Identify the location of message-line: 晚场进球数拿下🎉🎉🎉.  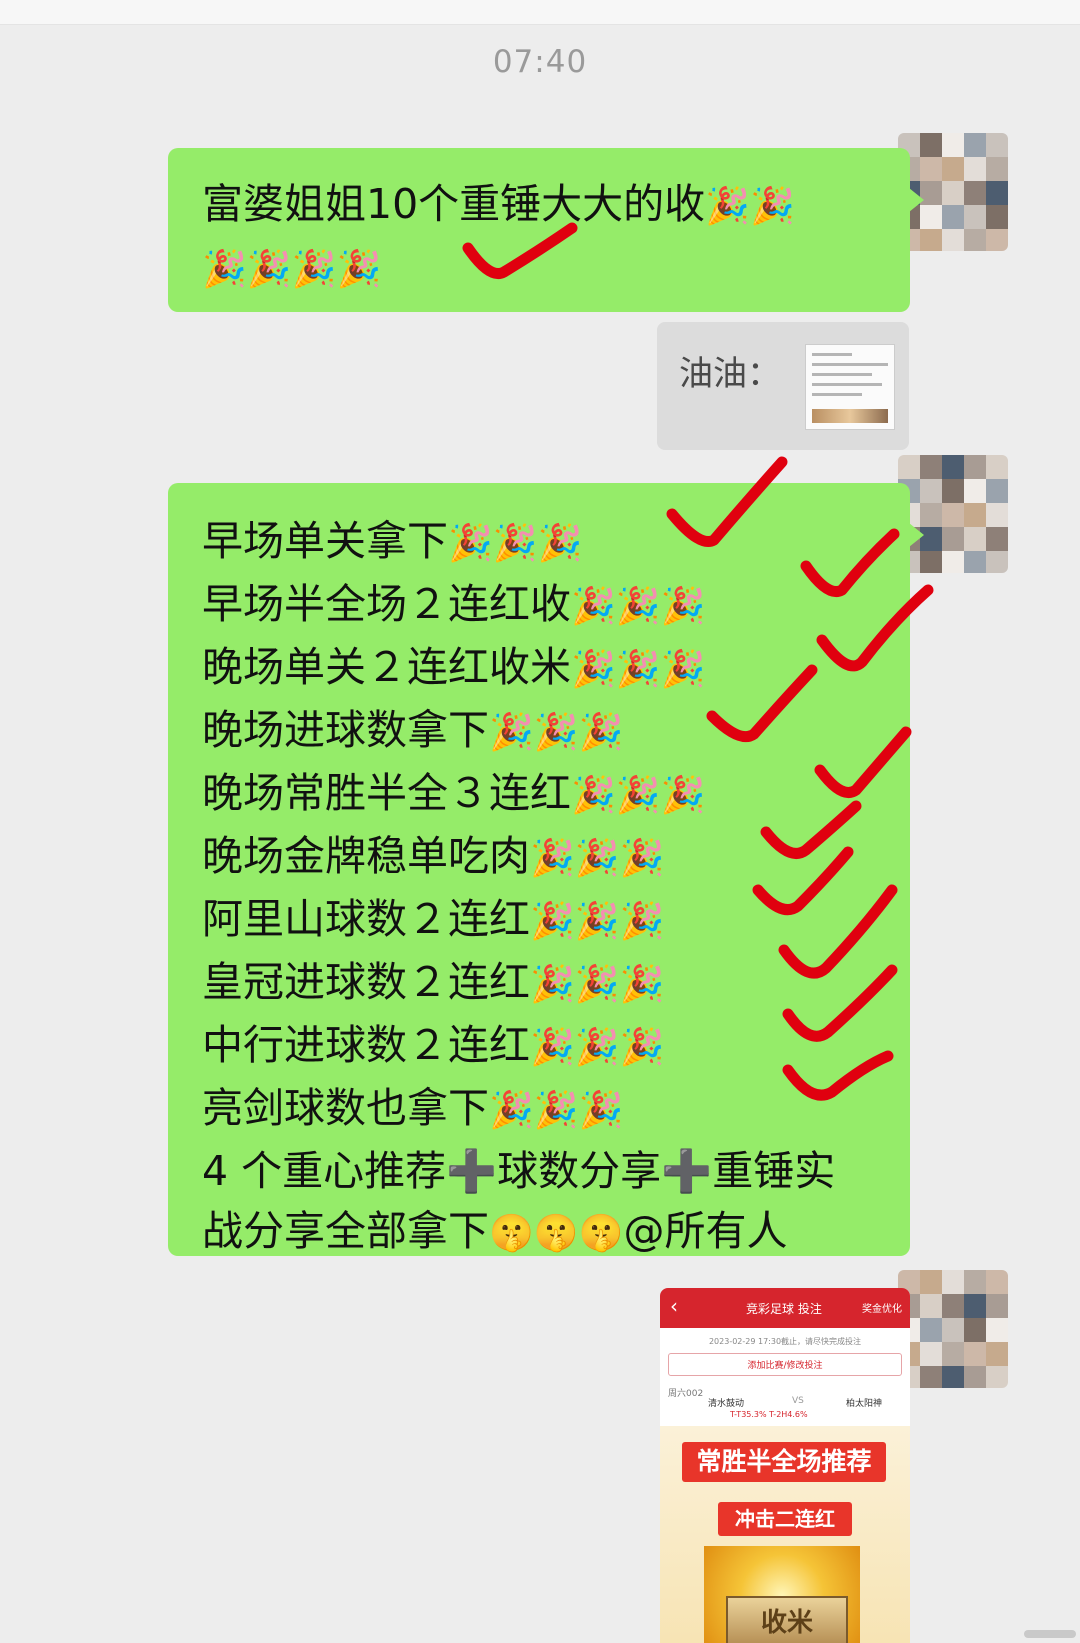
(546, 731).